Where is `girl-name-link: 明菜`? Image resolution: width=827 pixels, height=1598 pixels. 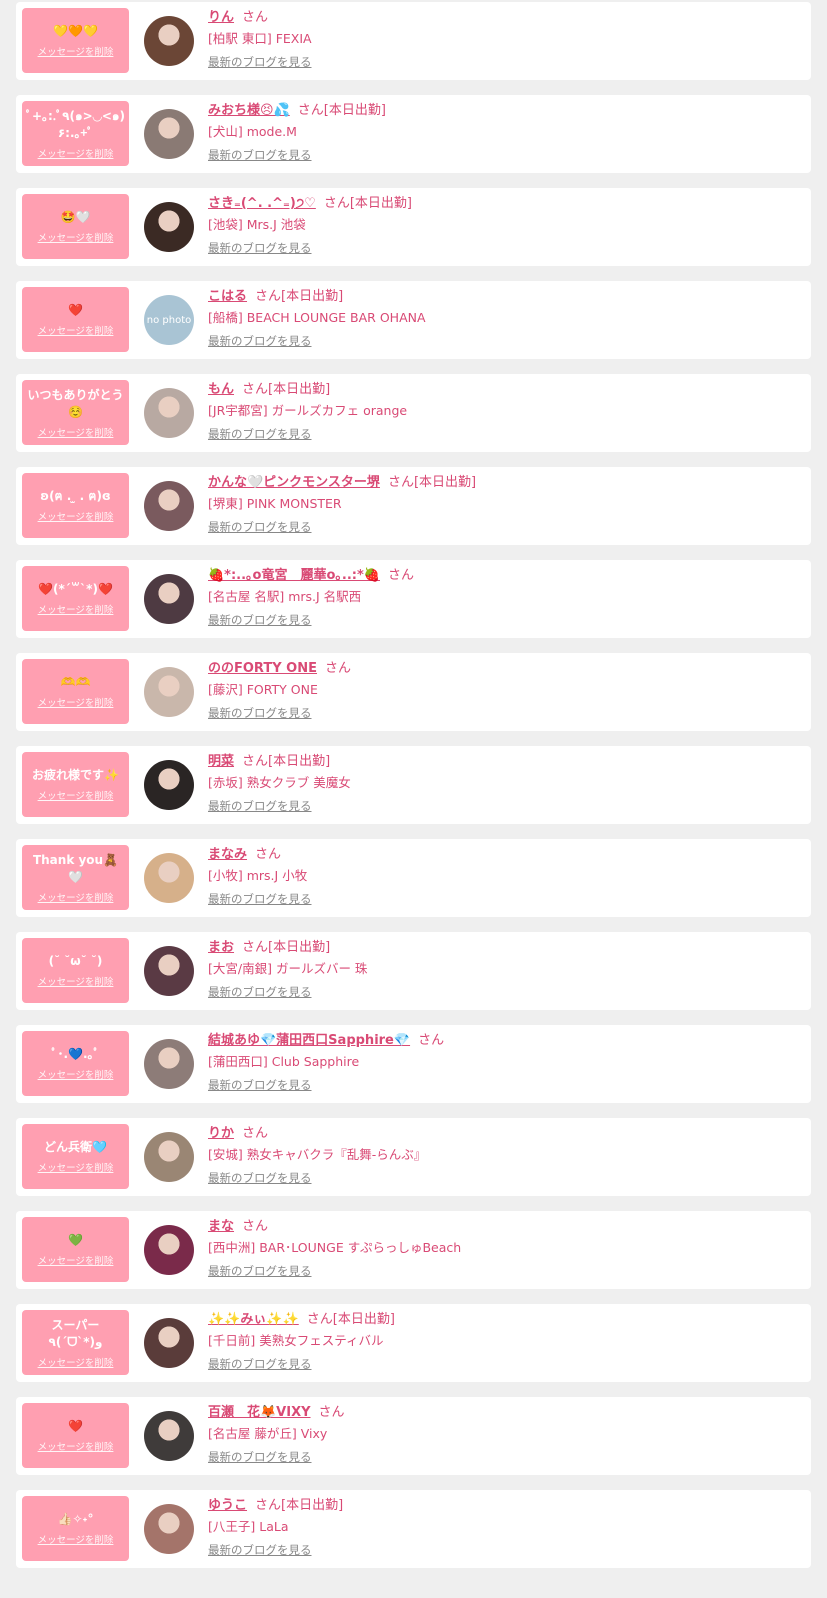 girl-name-link: 明菜 is located at coordinates (221, 761).